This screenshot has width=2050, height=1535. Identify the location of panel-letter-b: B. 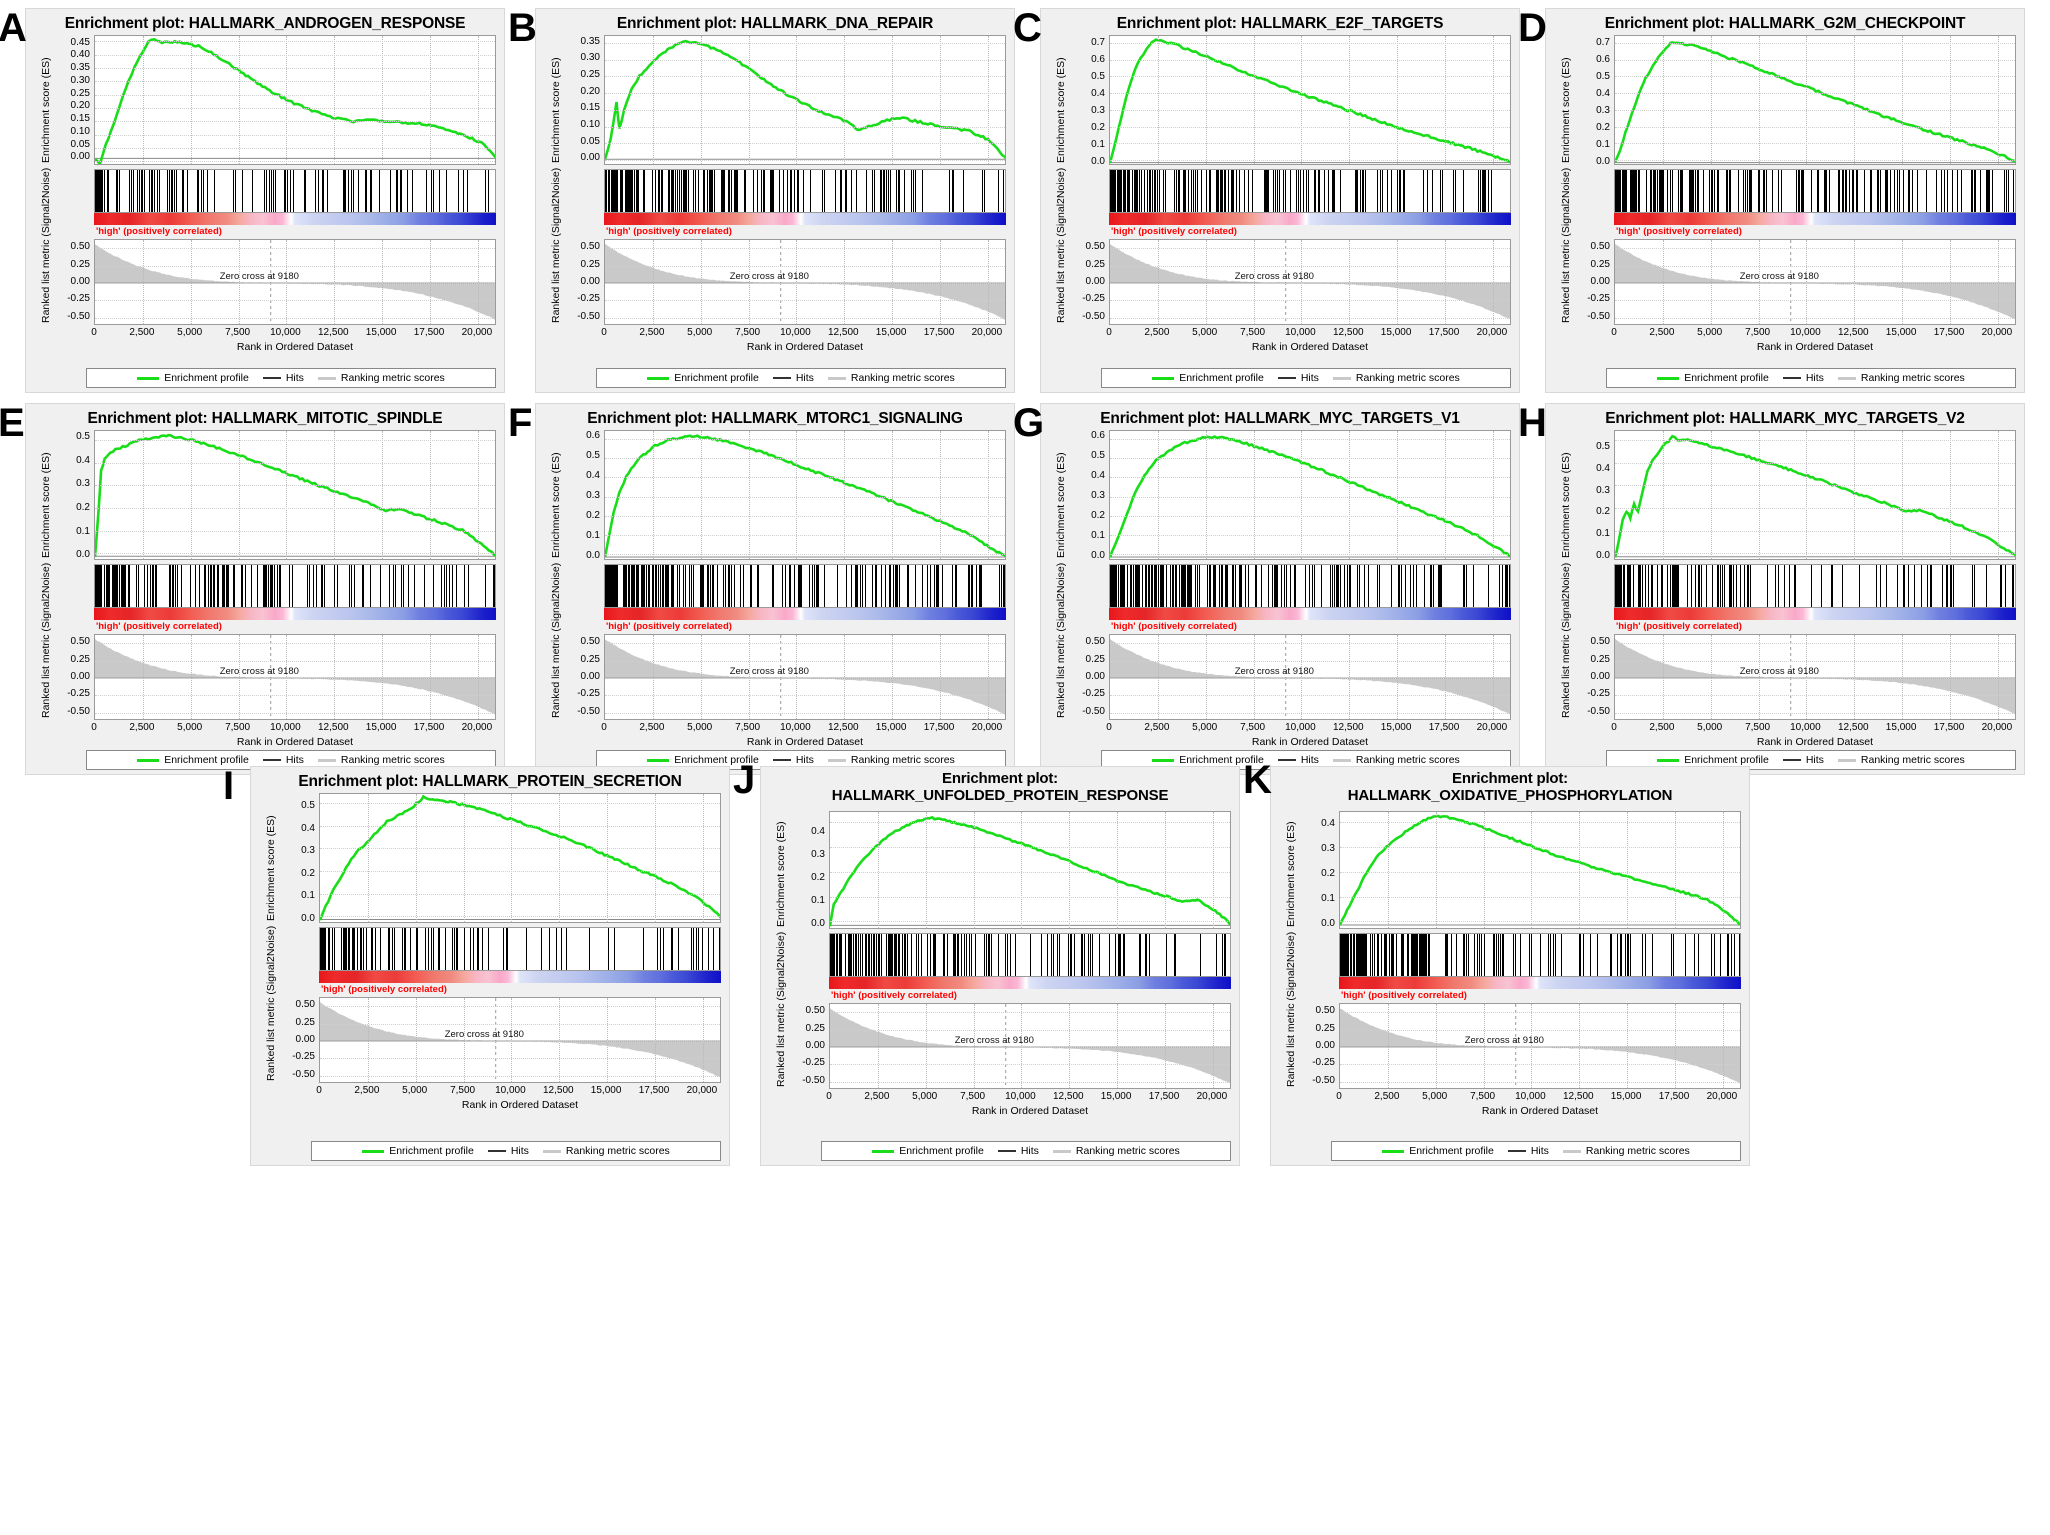
(522, 28).